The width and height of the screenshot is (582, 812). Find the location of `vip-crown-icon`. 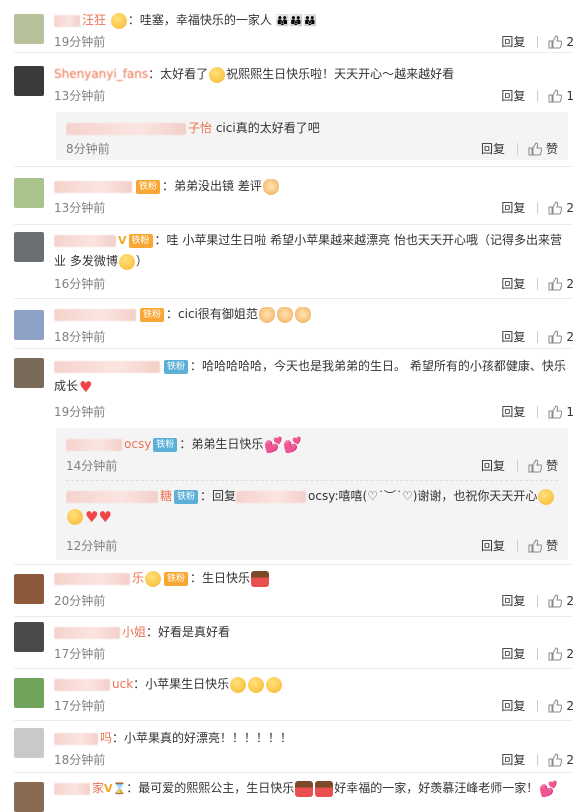

vip-crown-icon is located at coordinates (153, 578).